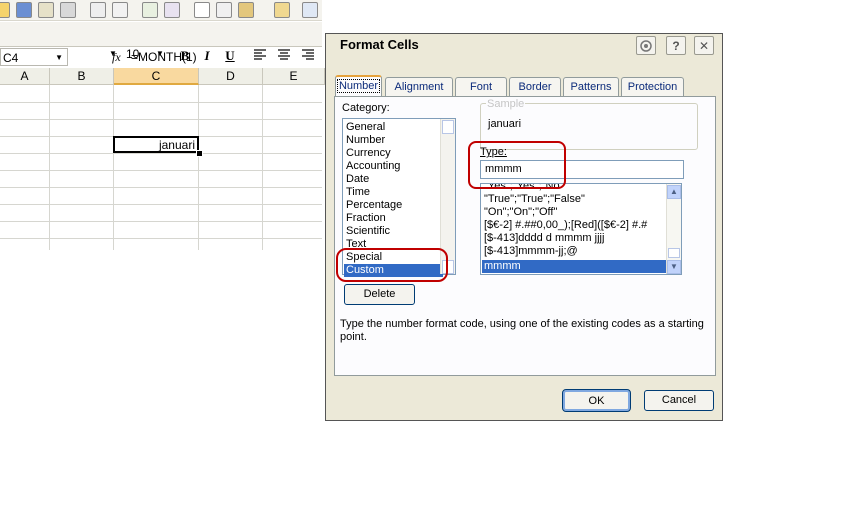  I want to click on align-center-button, so click(284, 56).